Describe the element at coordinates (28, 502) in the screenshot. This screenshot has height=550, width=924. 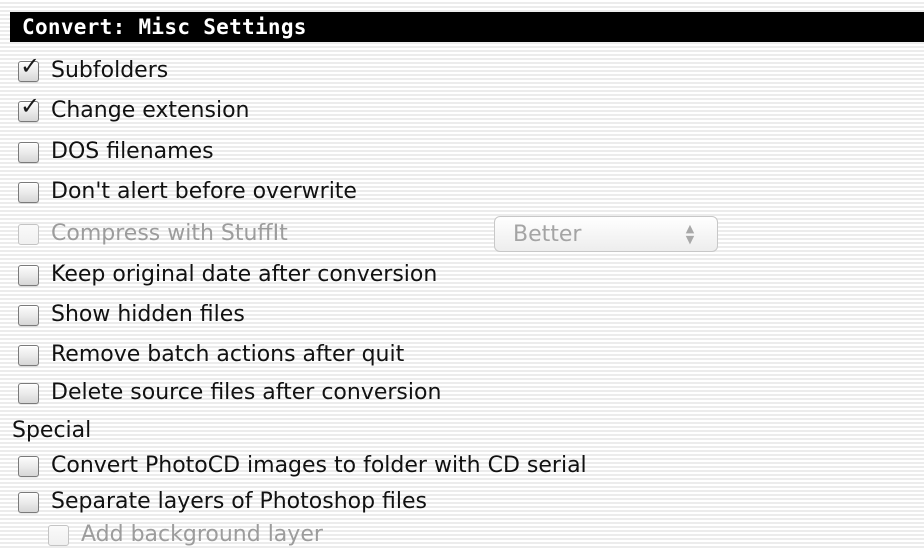
I see `separate-layers-checkbox` at that location.